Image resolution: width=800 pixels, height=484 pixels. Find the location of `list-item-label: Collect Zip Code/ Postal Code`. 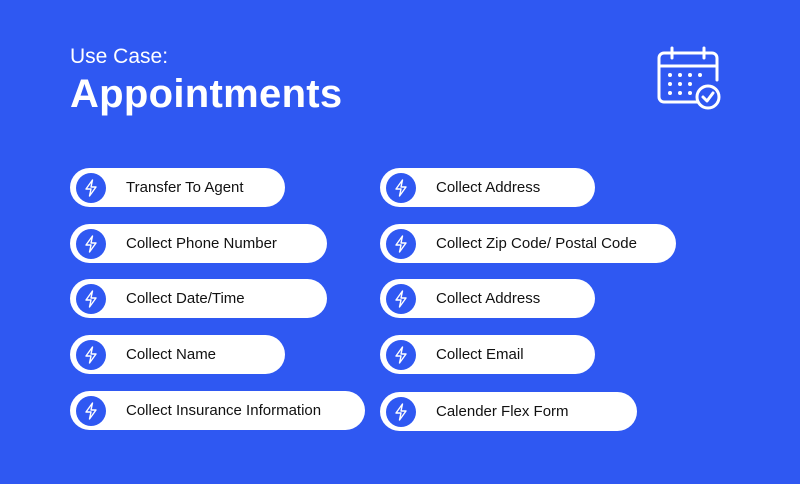

list-item-label: Collect Zip Code/ Postal Code is located at coordinates (536, 243).